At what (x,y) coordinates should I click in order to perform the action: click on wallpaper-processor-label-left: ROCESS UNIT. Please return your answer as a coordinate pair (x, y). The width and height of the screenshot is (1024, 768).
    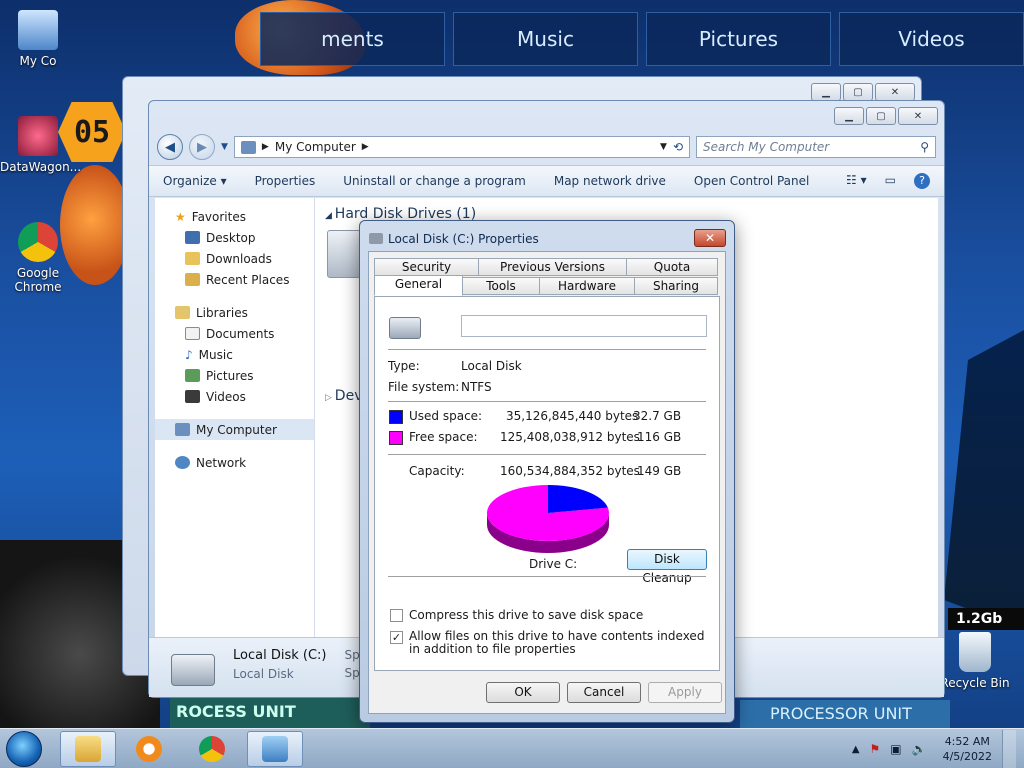
    Looking at the image, I should click on (270, 713).